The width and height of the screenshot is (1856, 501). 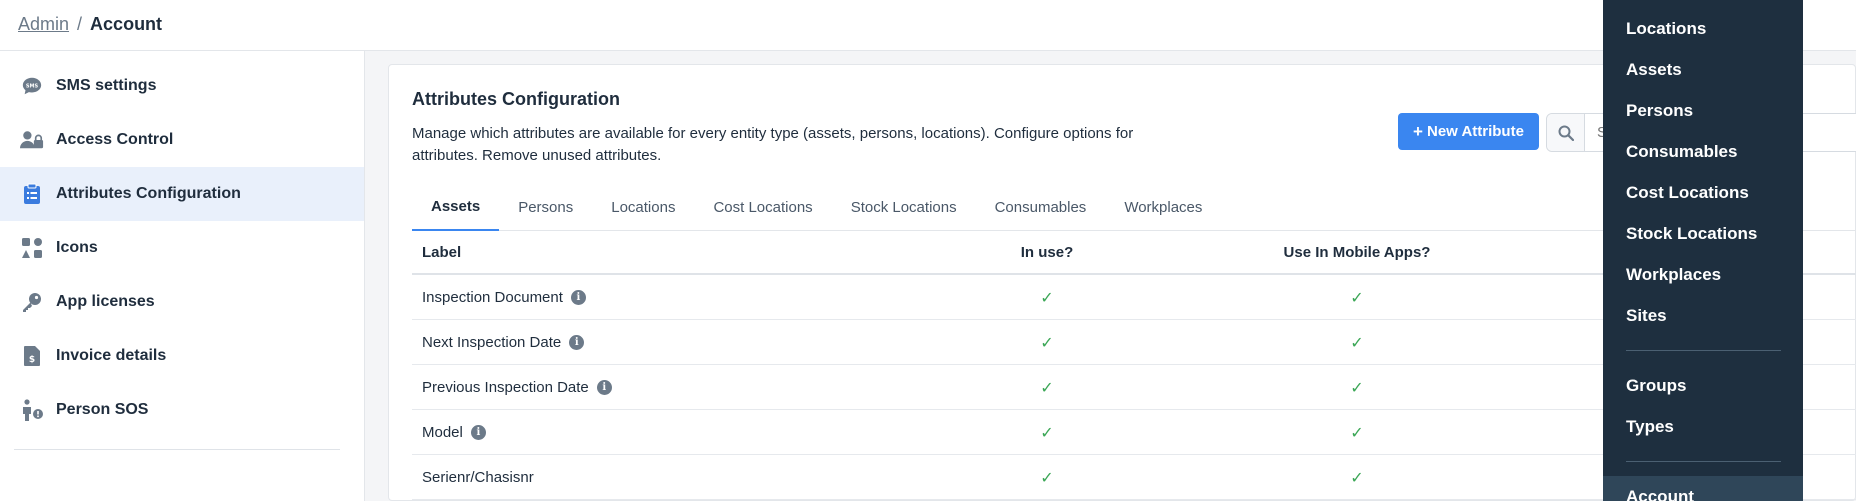 I want to click on header-mobile: Use In Mobile Apps?, so click(x=1357, y=252).